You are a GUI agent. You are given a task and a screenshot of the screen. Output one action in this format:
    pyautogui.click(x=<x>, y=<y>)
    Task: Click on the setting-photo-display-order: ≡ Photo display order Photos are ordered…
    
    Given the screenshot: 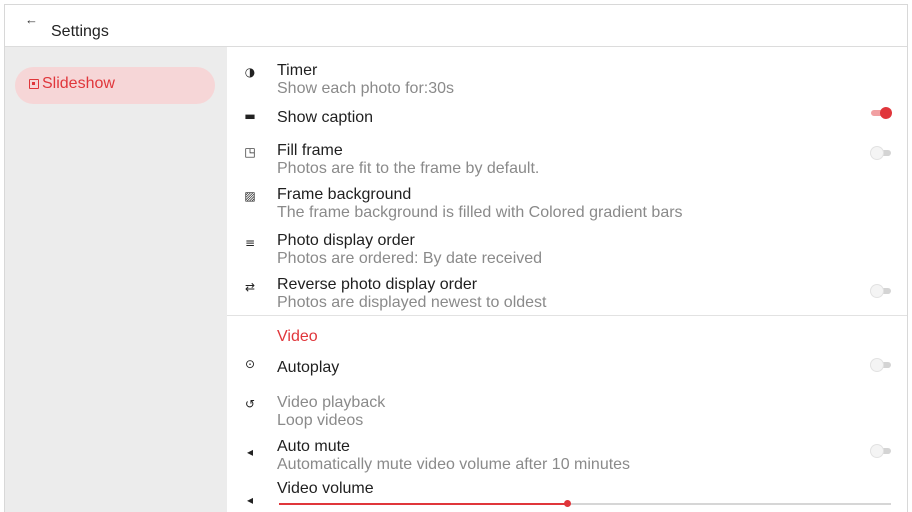 What is the action you would take?
    pyautogui.click(x=567, y=249)
    